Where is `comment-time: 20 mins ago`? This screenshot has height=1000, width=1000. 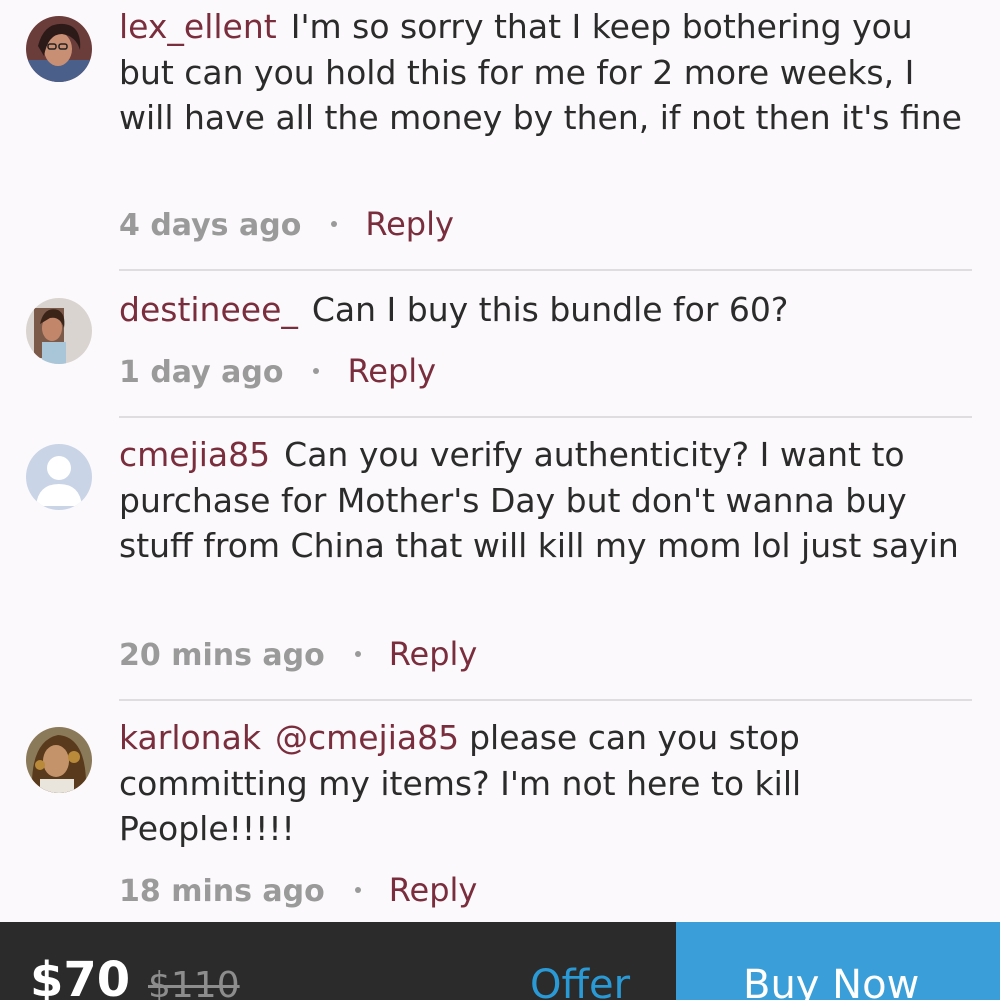
comment-time: 20 mins ago is located at coordinates (222, 655).